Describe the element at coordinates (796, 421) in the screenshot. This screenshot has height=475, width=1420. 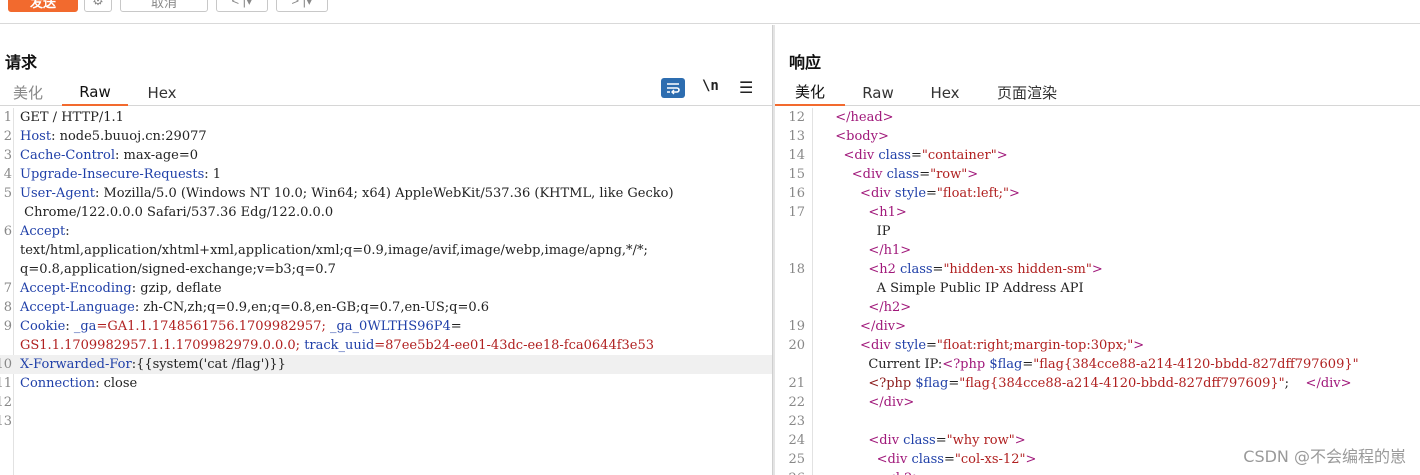
I see `line-number: 23` at that location.